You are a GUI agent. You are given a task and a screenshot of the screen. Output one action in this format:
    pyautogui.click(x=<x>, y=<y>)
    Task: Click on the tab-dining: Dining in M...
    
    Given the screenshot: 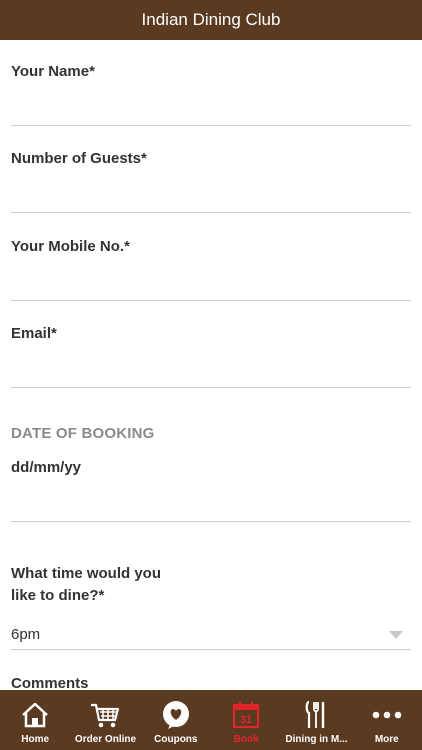 What is the action you would take?
    pyautogui.click(x=316, y=720)
    